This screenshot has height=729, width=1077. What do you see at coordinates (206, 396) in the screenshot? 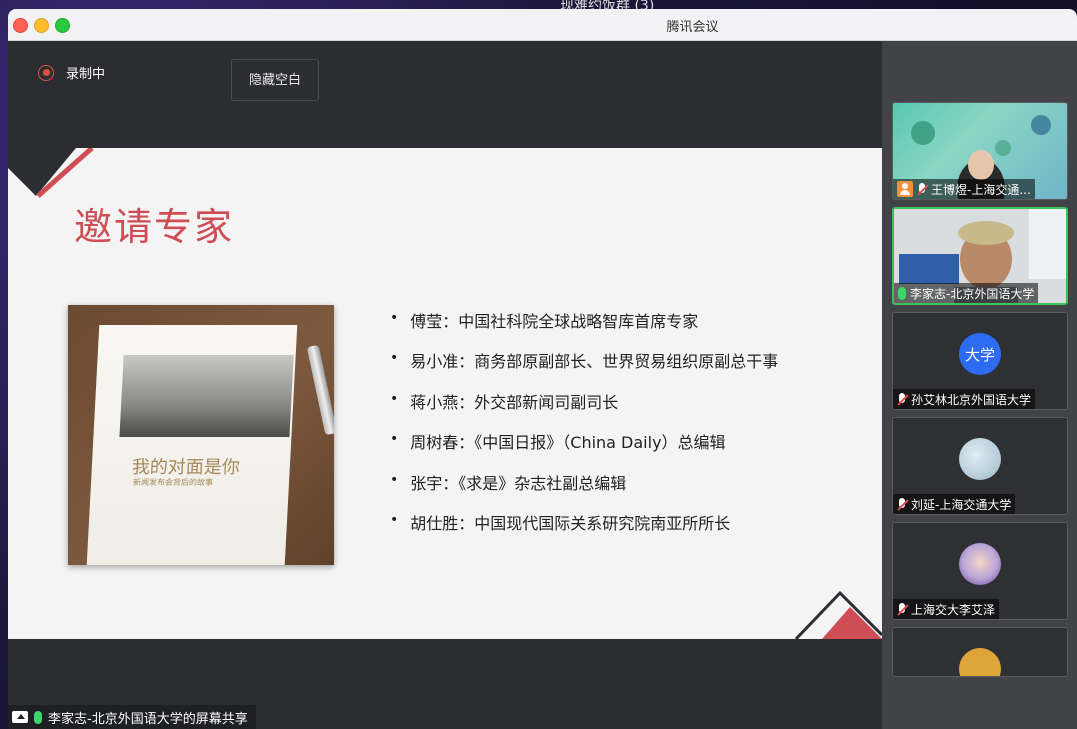
I see `cover-photo` at bounding box center [206, 396].